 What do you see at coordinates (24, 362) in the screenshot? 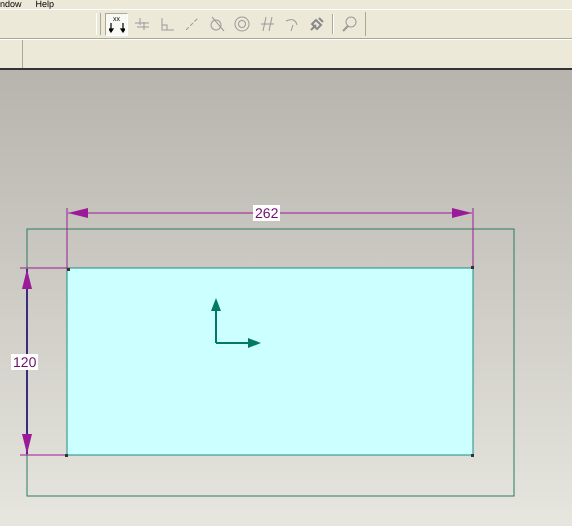
I see `dimension-value: 120` at bounding box center [24, 362].